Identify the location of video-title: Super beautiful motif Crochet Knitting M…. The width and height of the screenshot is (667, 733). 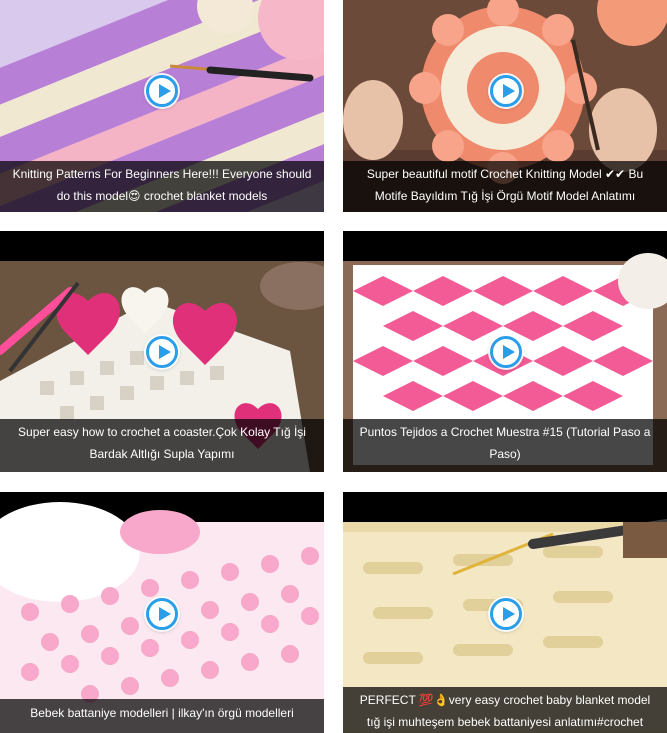
(505, 186).